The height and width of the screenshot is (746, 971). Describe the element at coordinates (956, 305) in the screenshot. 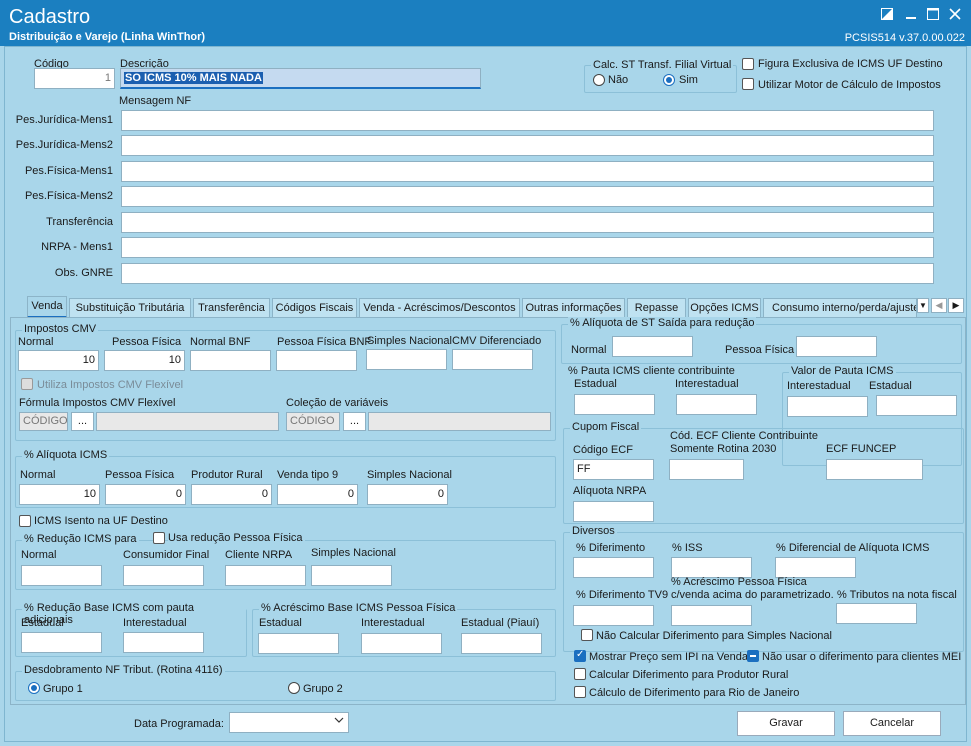

I see `tab-scroll-right-icon: ▶` at that location.